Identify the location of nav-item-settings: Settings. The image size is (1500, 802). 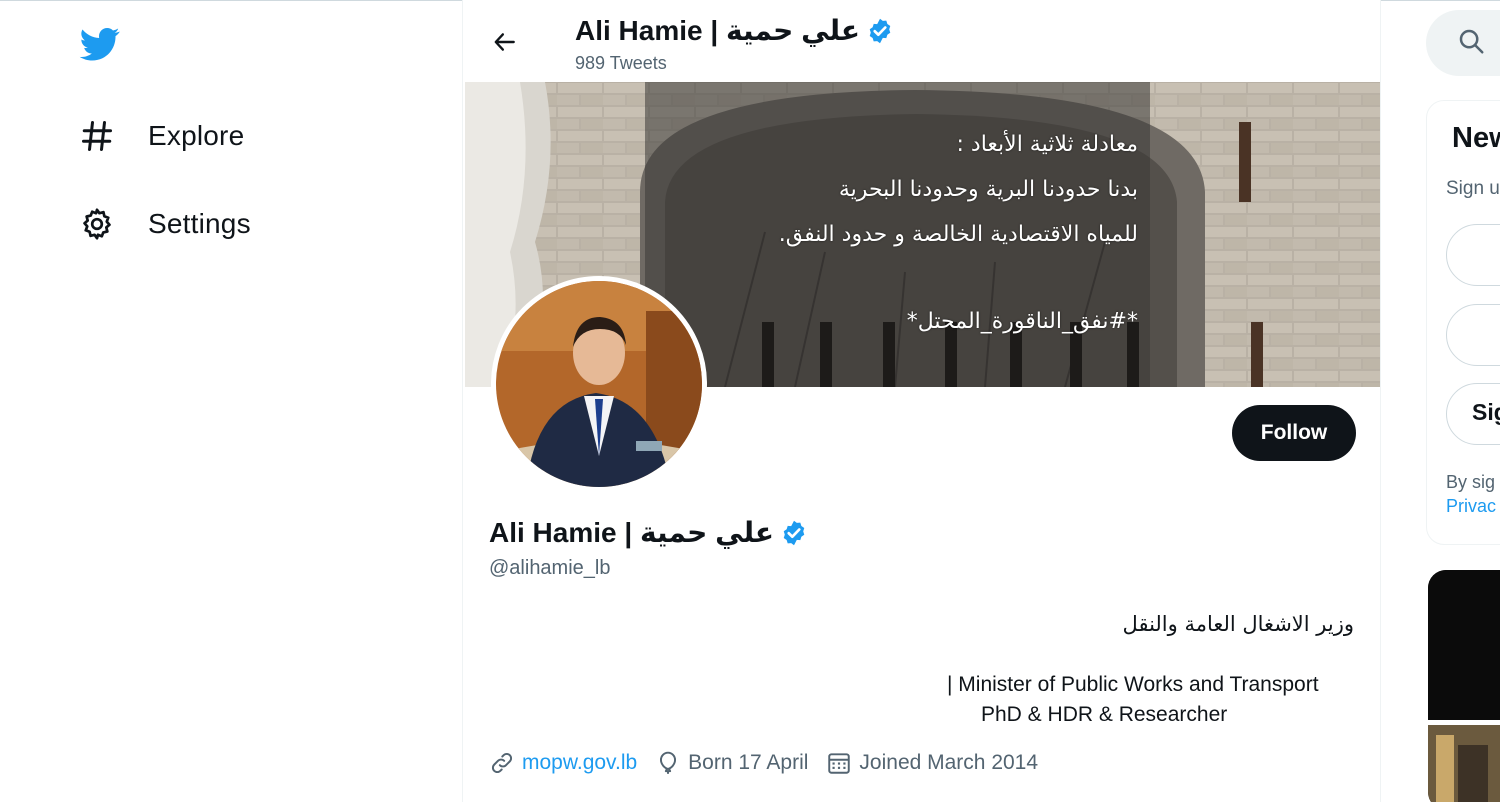
(164, 224).